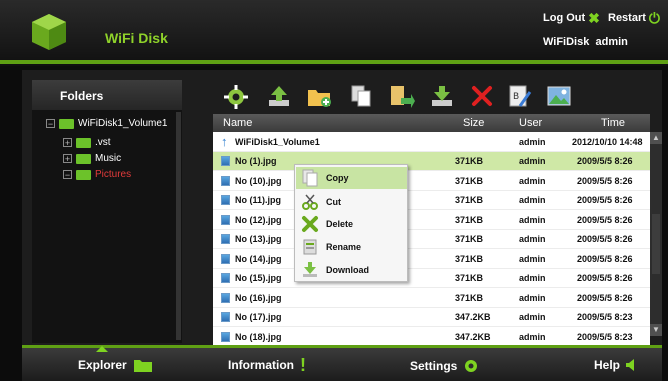 Image resolution: width=668 pixels, height=381 pixels. I want to click on table-row: No (12).jpg 371KB admin 2009/5/5 8:26, so click(431, 220).